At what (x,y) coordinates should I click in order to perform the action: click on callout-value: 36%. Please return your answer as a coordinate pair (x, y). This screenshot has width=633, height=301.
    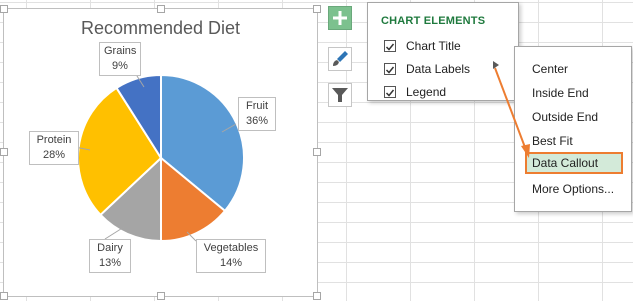
    Looking at the image, I should click on (257, 121).